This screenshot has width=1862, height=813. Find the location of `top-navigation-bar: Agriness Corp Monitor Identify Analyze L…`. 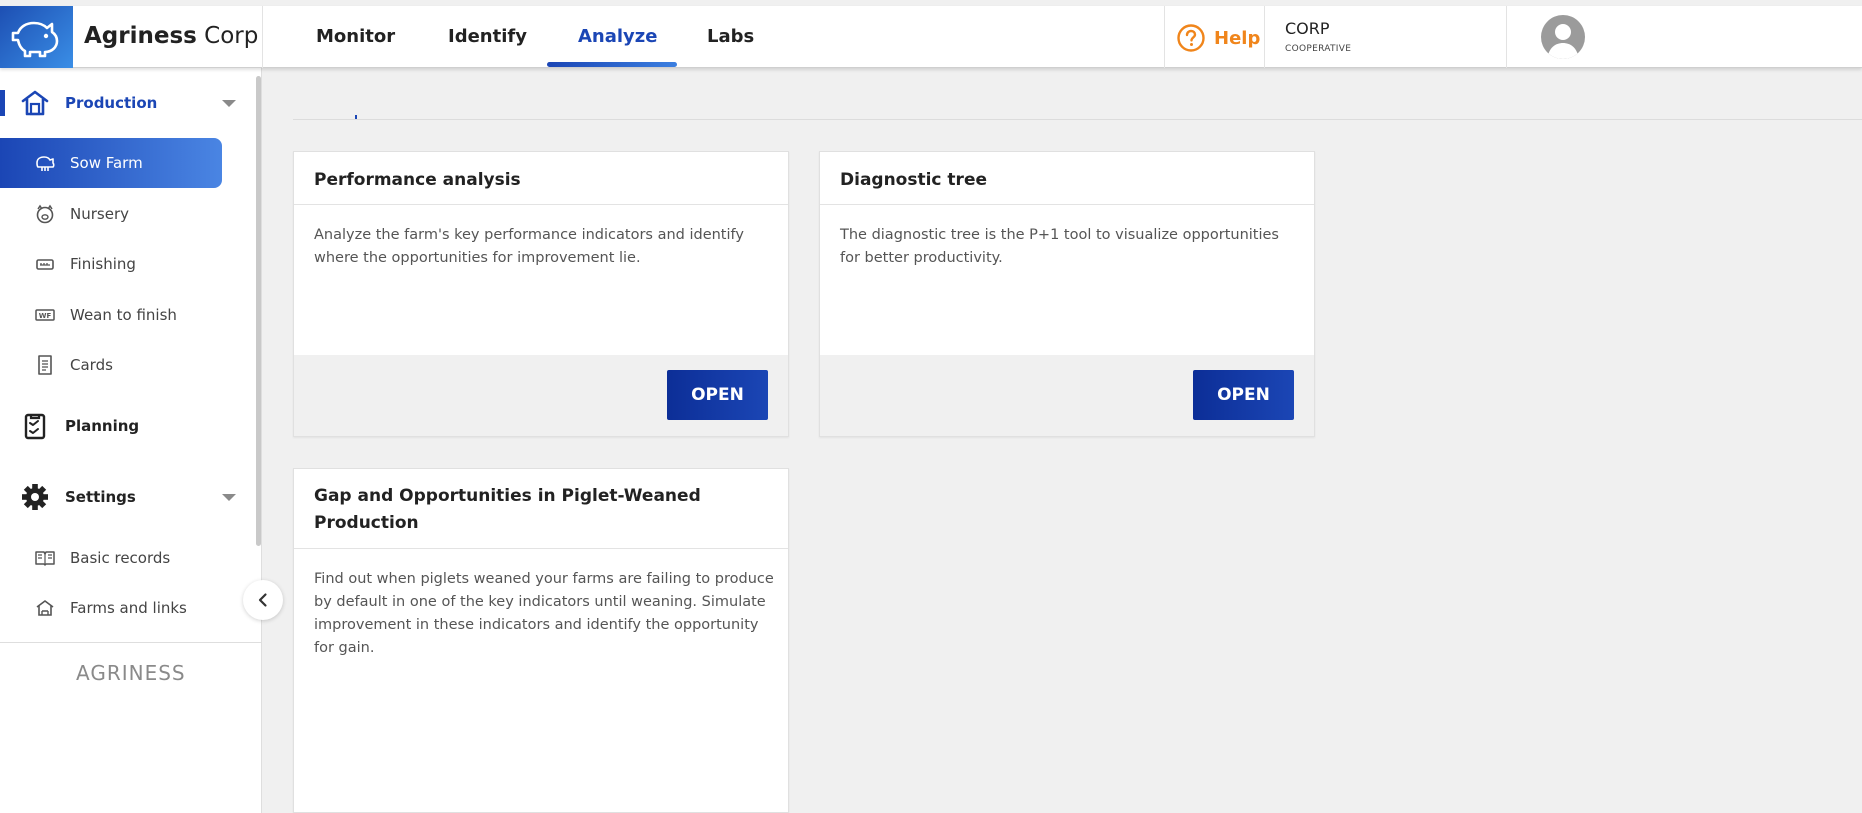

top-navigation-bar: Agriness Corp Monitor Identify Analyze L… is located at coordinates (931, 37).